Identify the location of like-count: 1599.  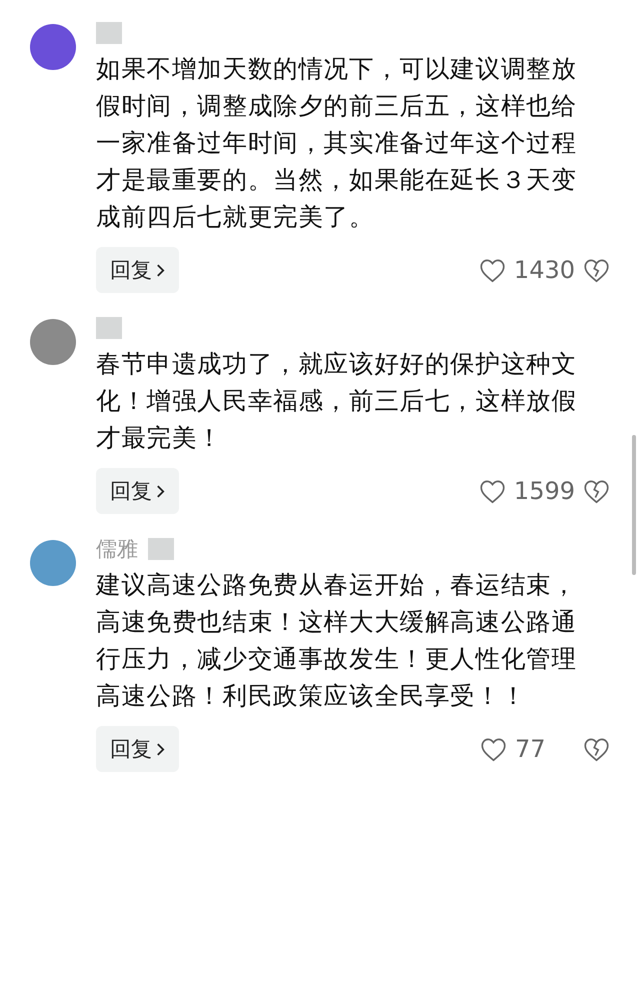
(544, 491).